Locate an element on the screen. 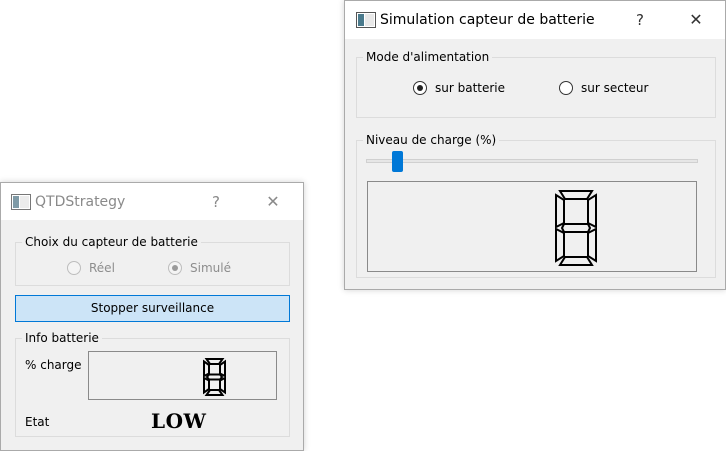  state-value: LOW is located at coordinates (179, 421).